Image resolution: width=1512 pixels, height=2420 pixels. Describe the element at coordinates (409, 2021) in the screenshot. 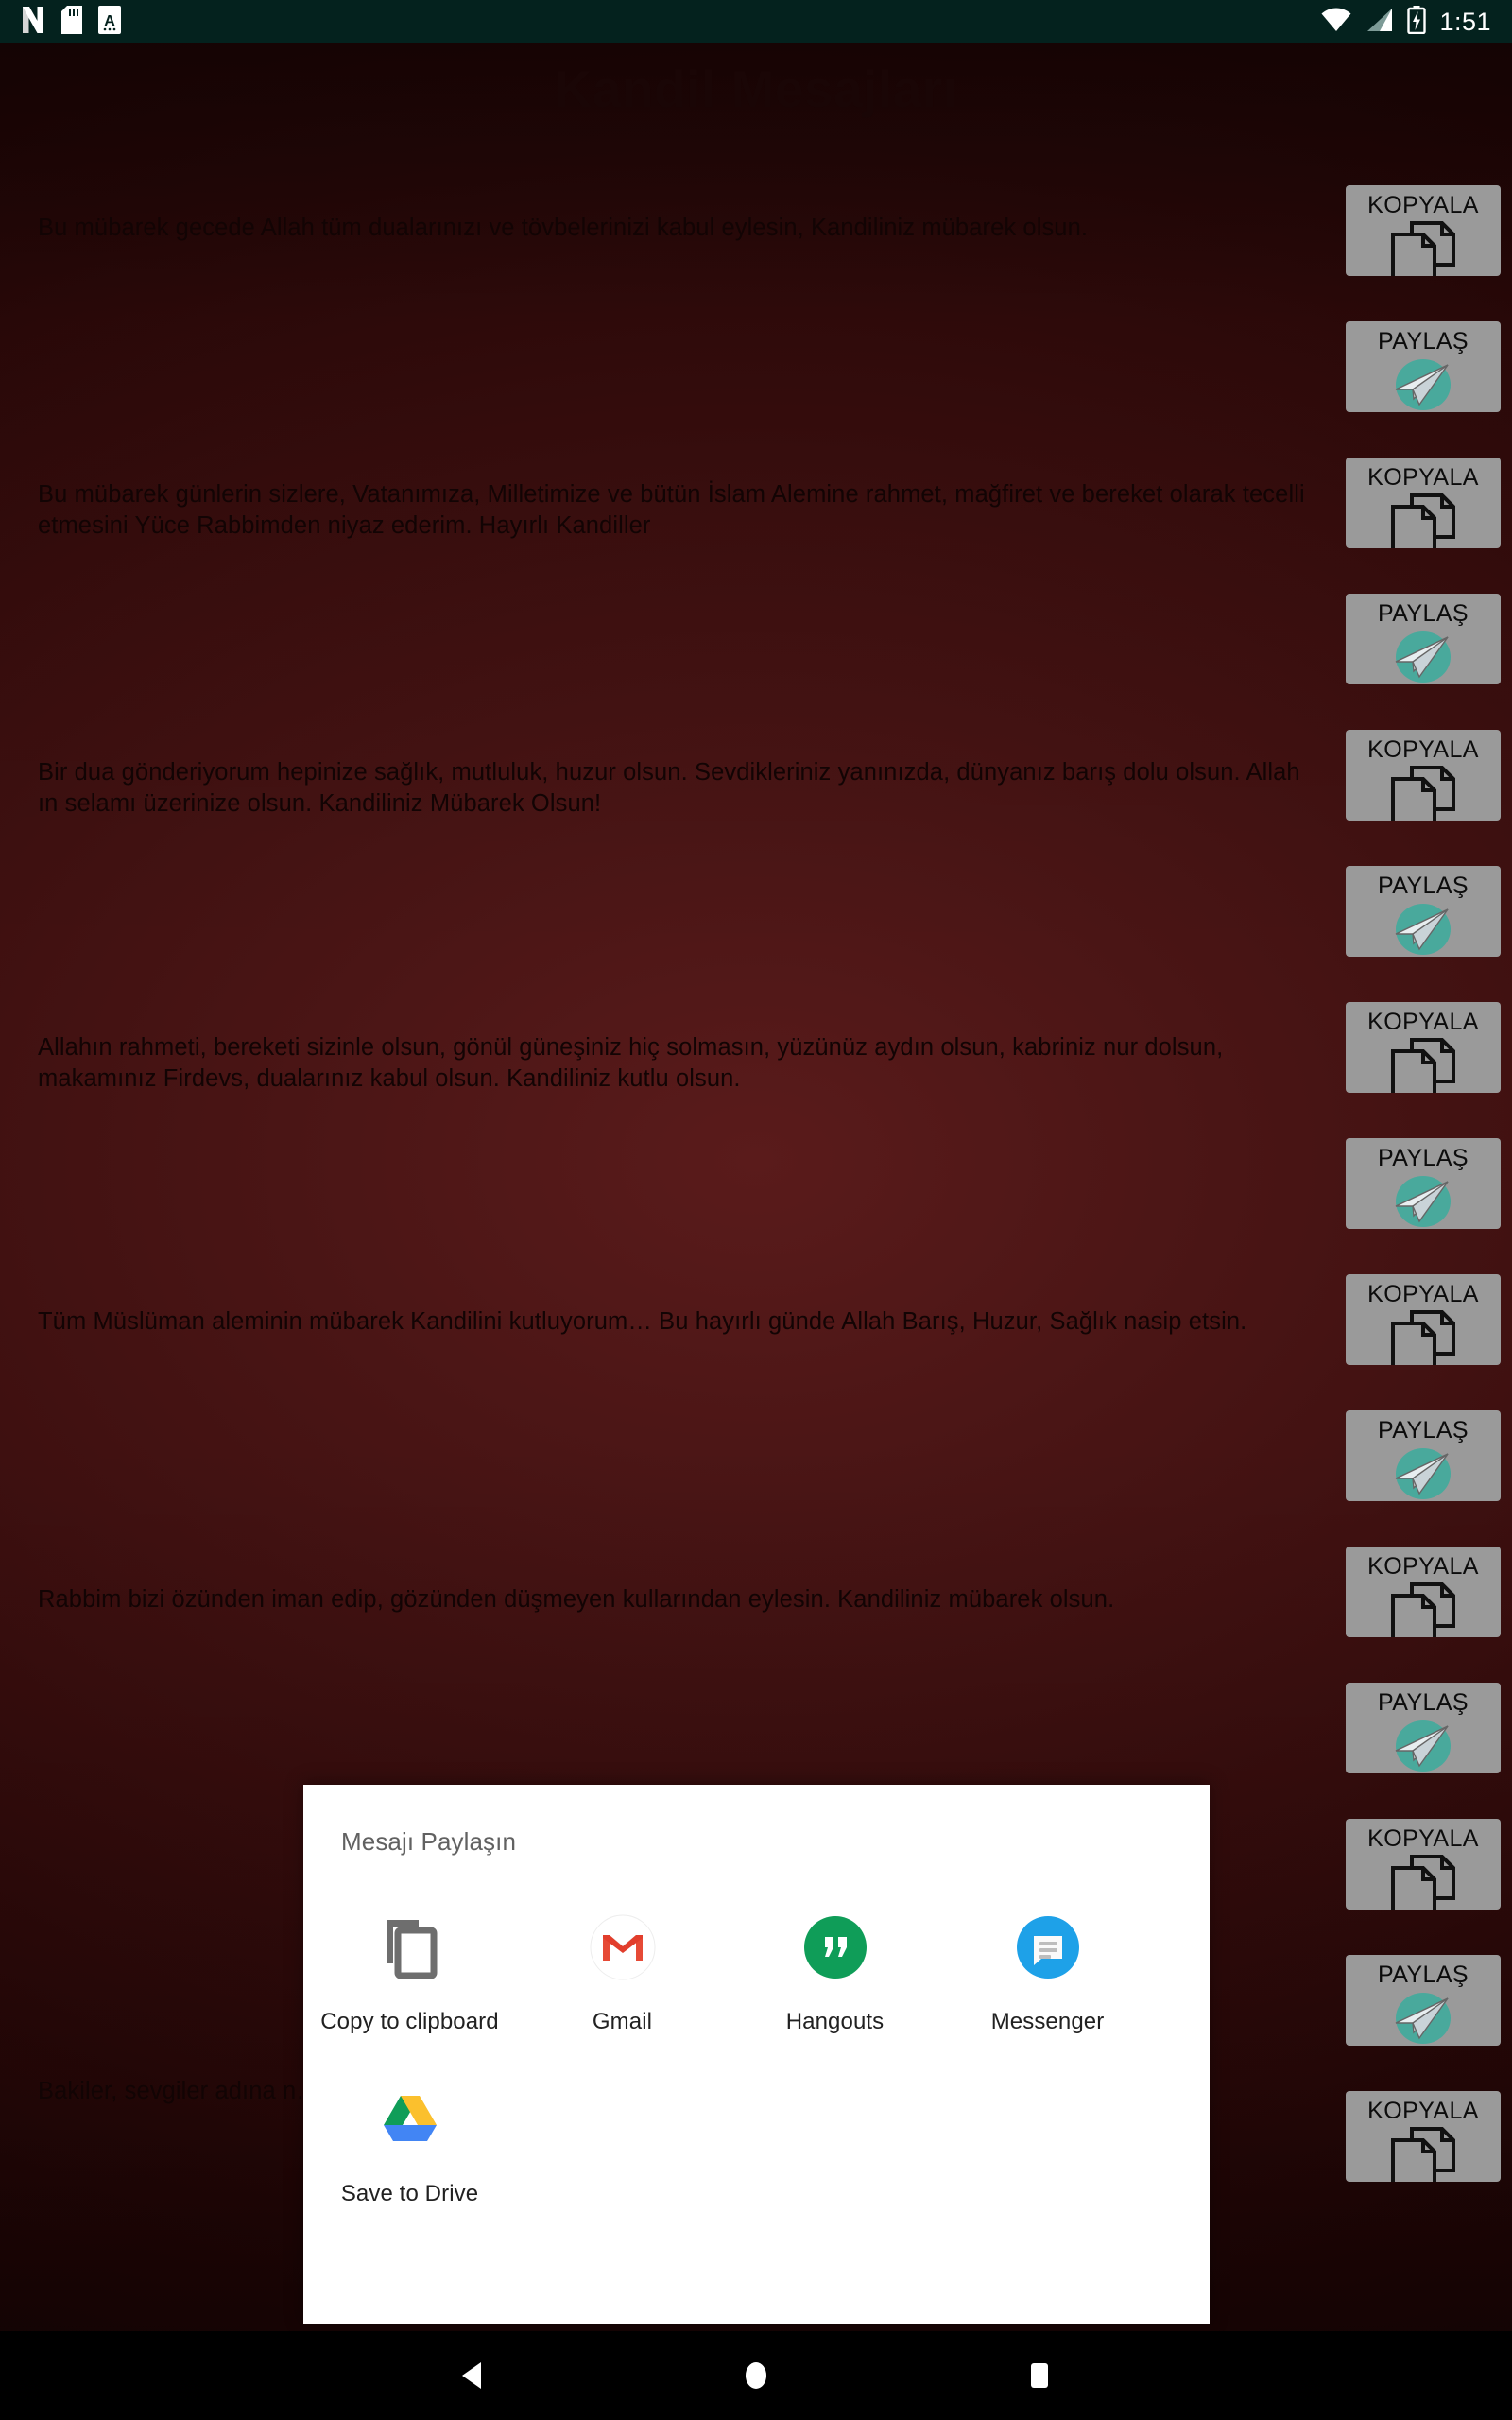

I see `share-target-label: Copy to clipboard` at that location.